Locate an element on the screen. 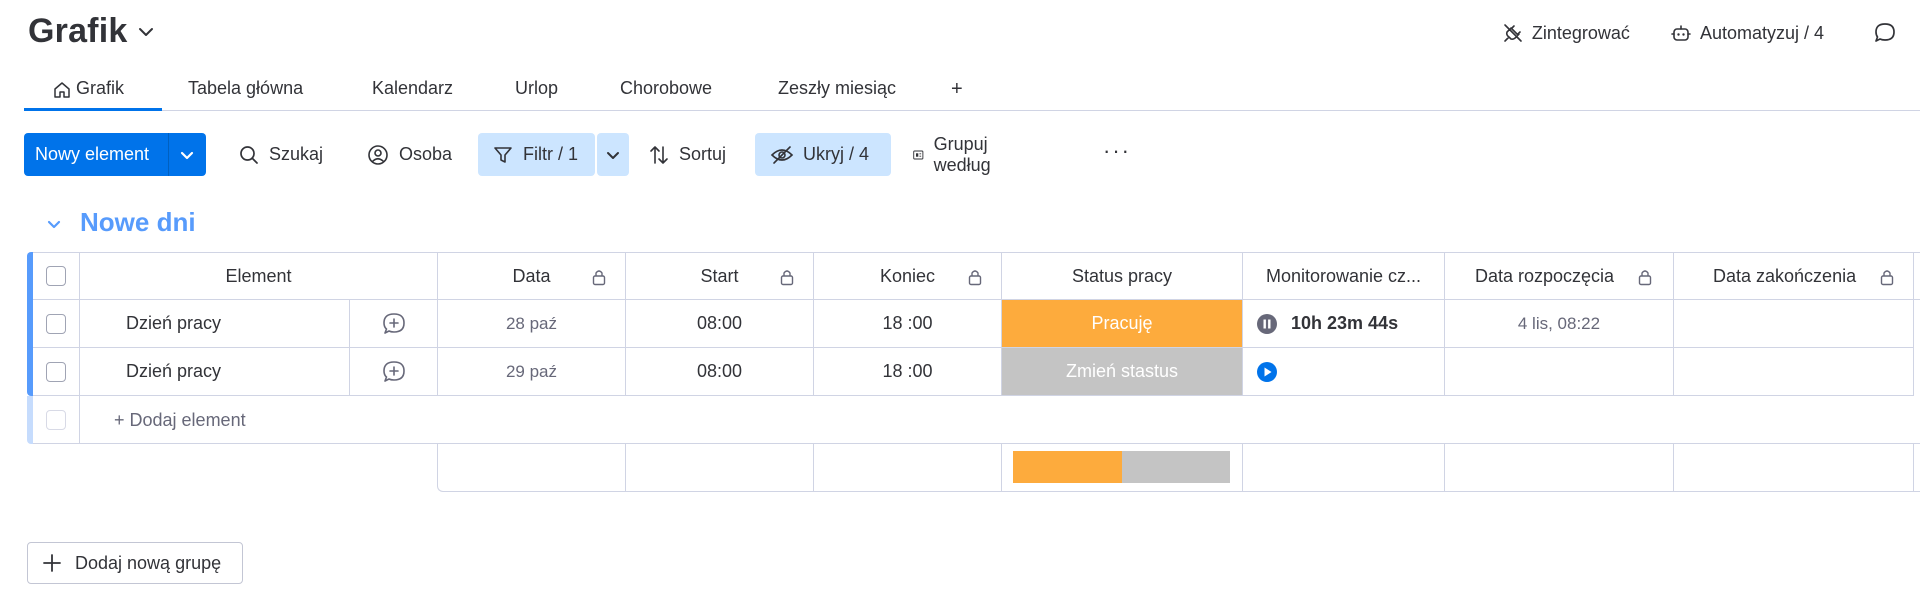 This screenshot has width=1920, height=610. column-header-label: Koniec is located at coordinates (907, 275).